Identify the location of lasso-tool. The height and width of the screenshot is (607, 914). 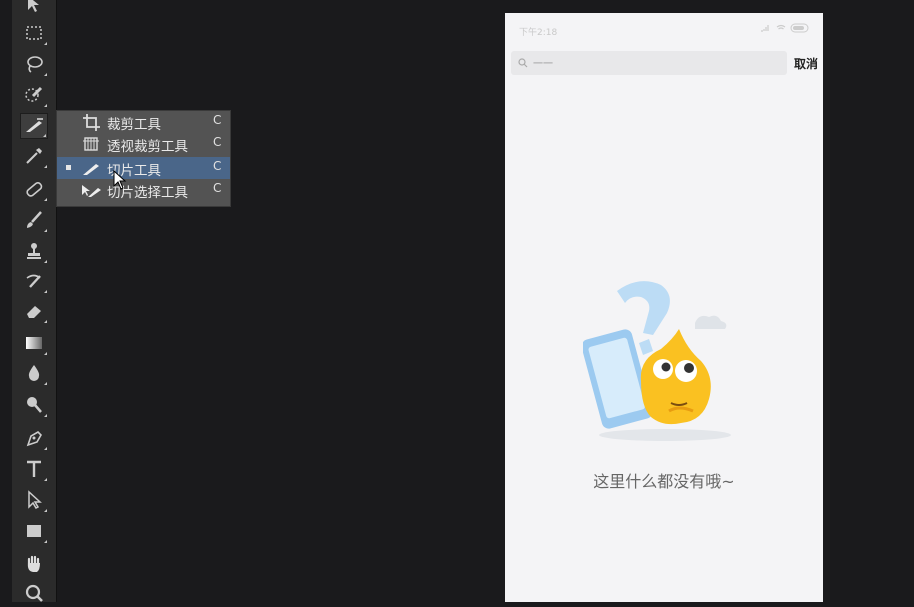
(34, 64).